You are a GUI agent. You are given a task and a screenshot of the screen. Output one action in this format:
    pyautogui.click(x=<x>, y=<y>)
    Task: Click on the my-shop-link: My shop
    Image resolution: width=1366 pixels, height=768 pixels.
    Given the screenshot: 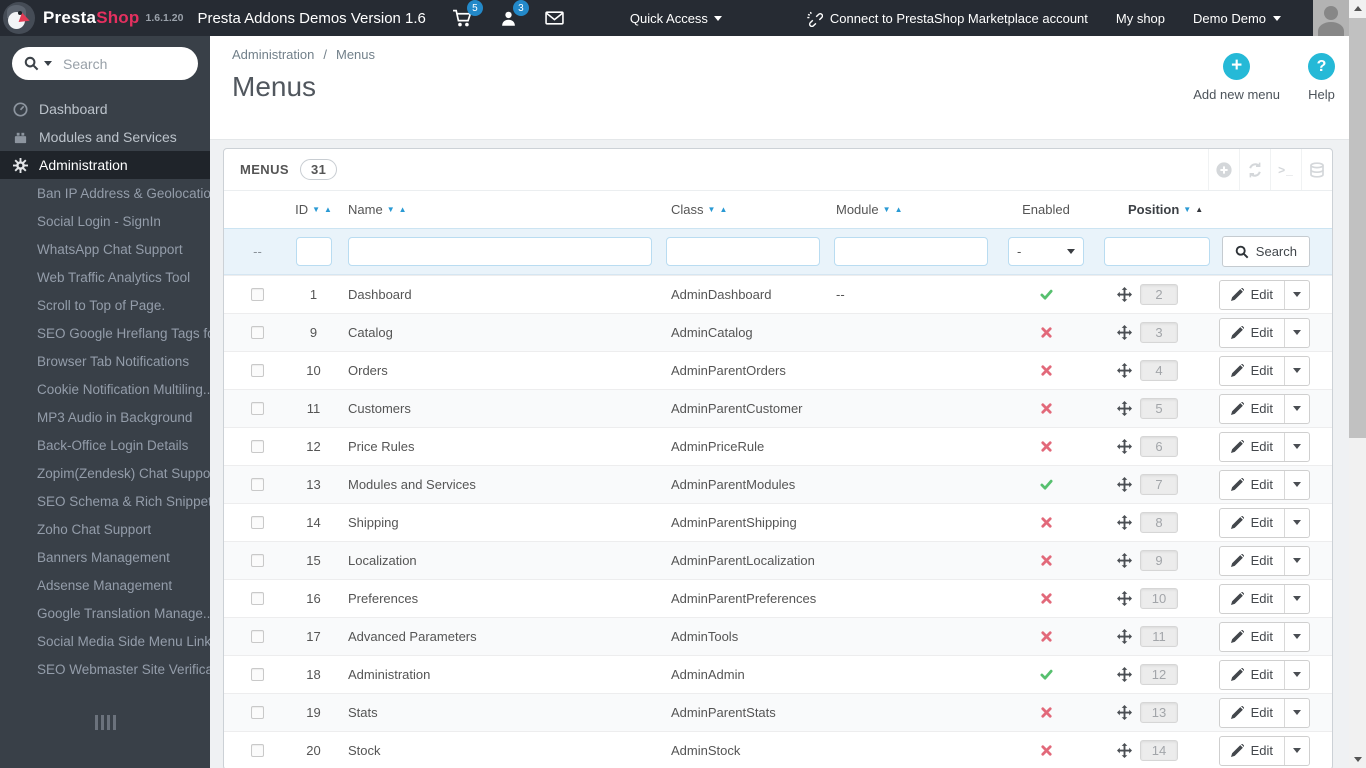 What is the action you would take?
    pyautogui.click(x=1140, y=18)
    